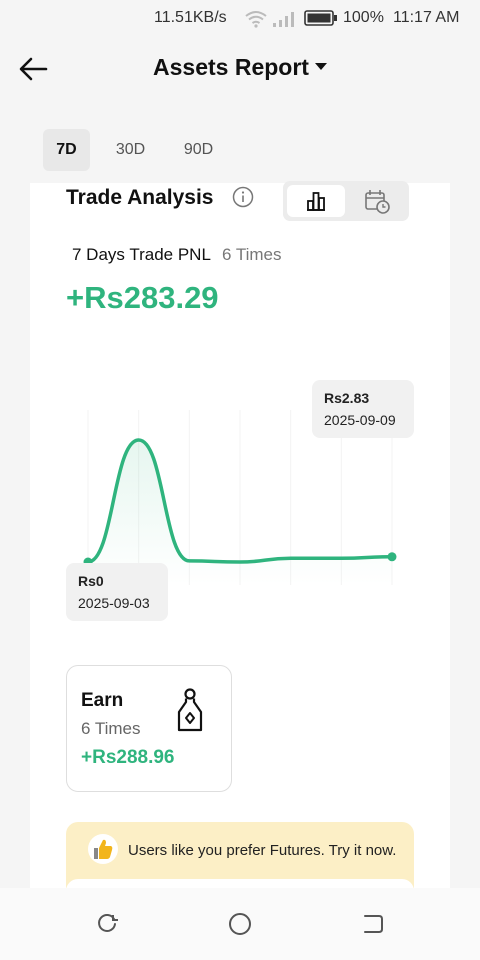  I want to click on calendar-view-button, so click(376, 201).